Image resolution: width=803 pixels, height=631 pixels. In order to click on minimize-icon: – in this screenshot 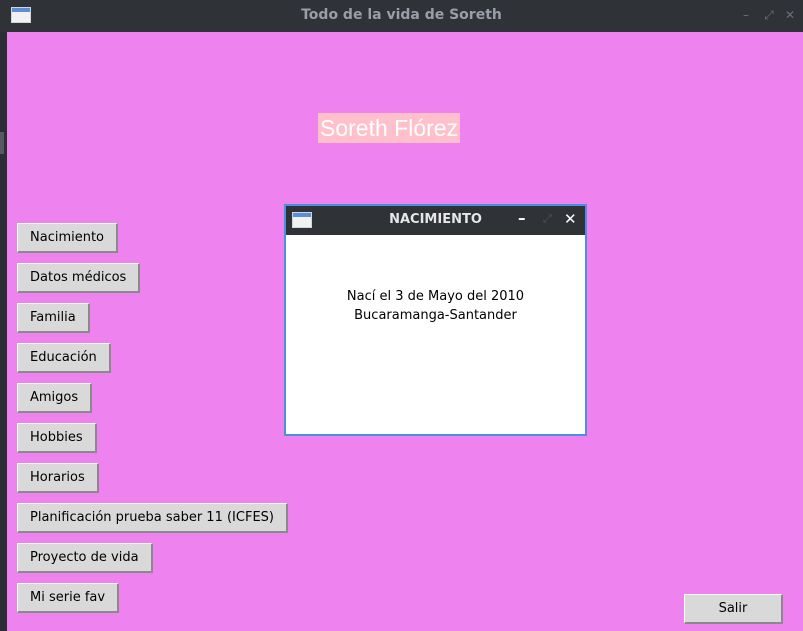, I will do `click(746, 15)`.